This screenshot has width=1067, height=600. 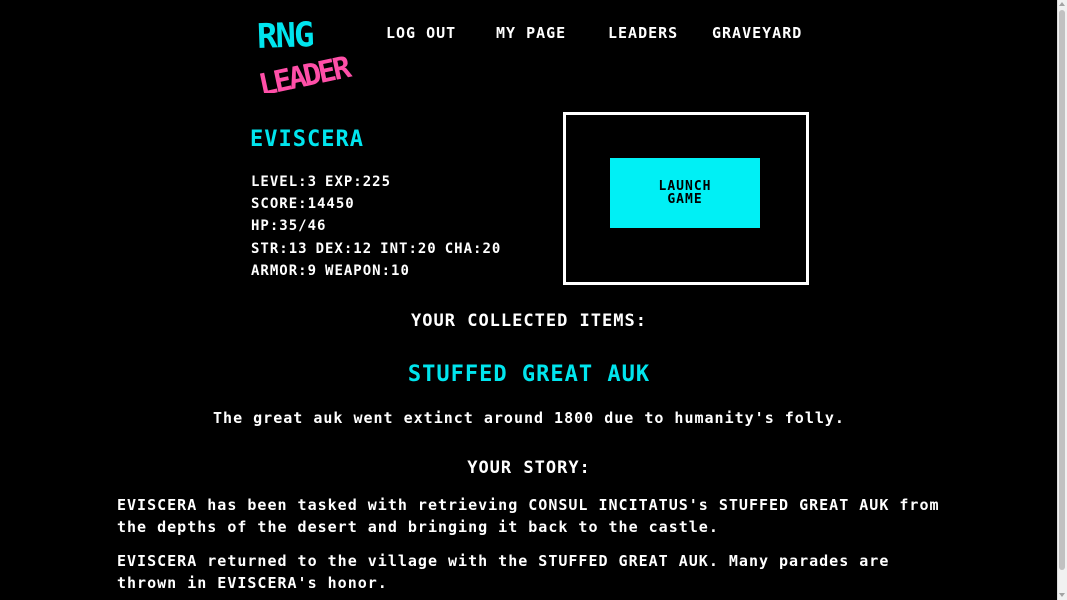 What do you see at coordinates (685, 199) in the screenshot?
I see `launch-line-2: GAME` at bounding box center [685, 199].